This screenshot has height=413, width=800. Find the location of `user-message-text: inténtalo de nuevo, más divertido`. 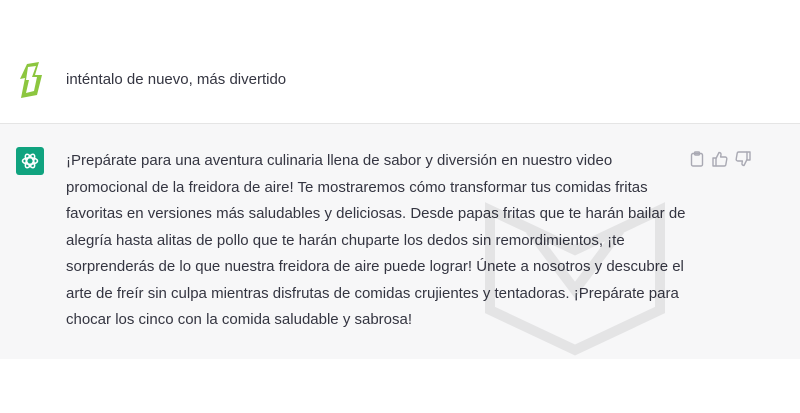

user-message-text: inténtalo de nuevo, más divertido is located at coordinates (176, 79).